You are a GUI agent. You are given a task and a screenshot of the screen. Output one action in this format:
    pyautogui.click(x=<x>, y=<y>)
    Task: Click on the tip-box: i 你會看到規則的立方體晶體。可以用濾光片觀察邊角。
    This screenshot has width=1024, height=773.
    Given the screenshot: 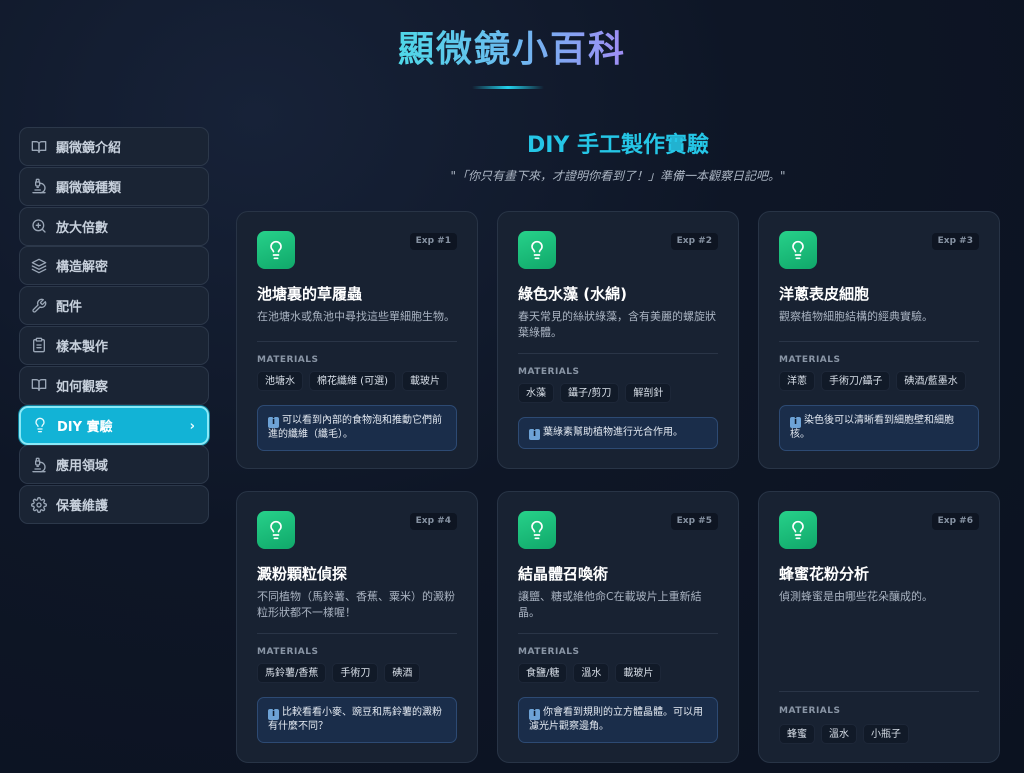 What is the action you would take?
    pyautogui.click(x=618, y=720)
    